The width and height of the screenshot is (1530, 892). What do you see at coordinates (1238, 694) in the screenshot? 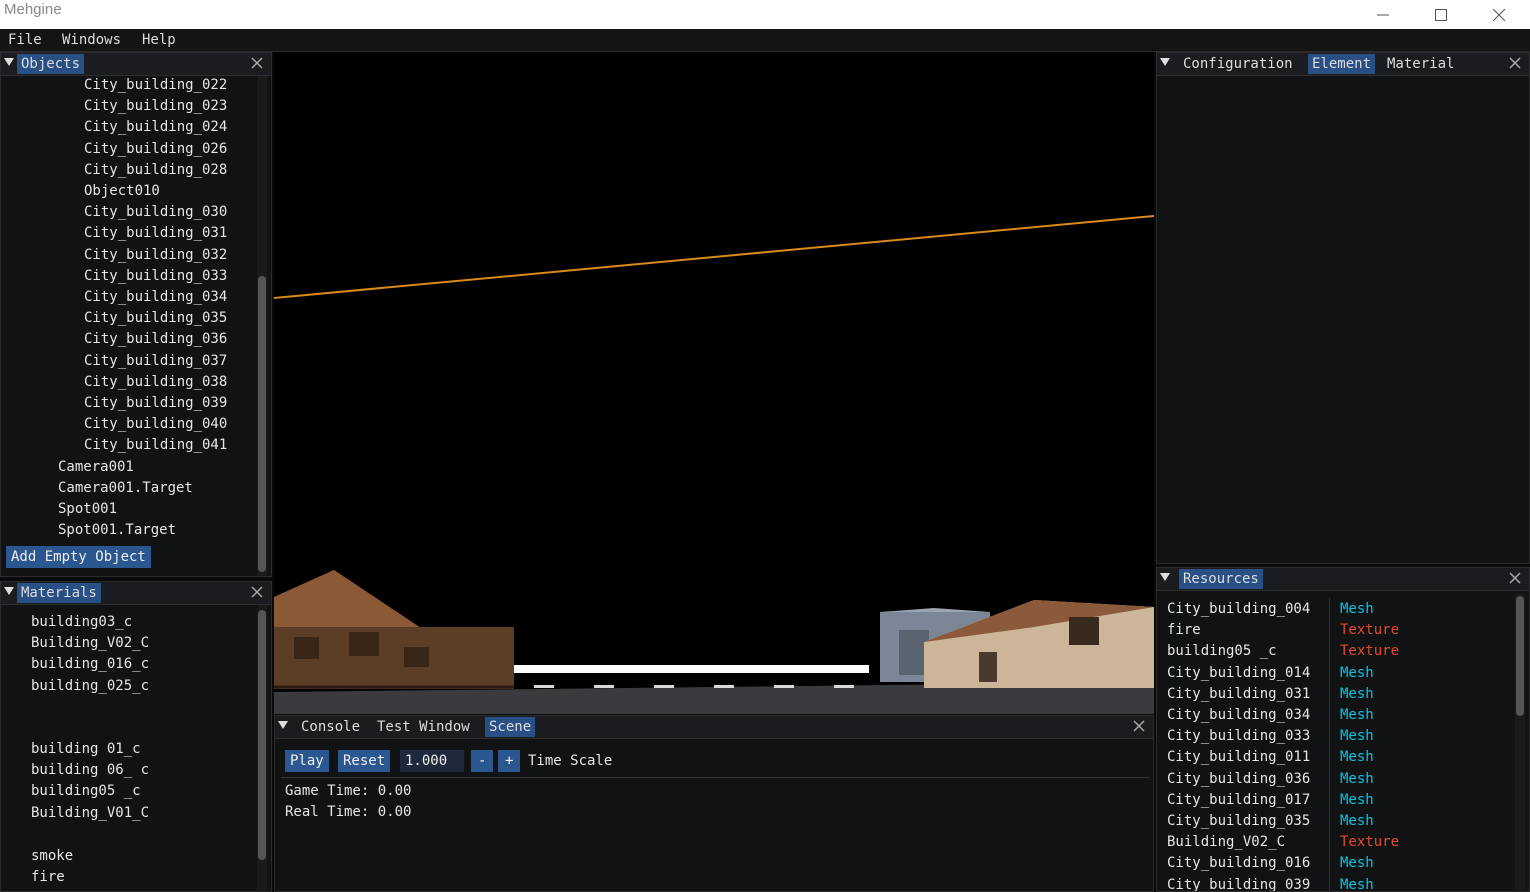
I see `resource-name: City_building_031` at bounding box center [1238, 694].